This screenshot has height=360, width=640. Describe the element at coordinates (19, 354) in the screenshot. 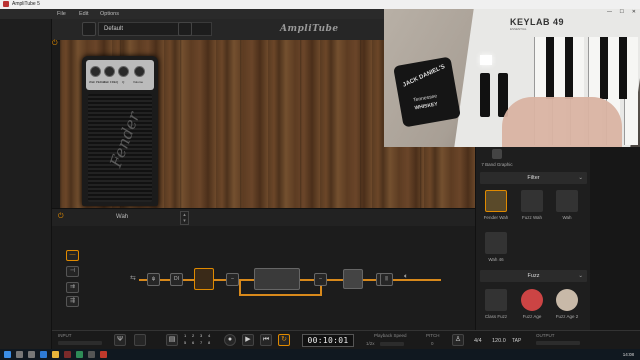

I see `search-icon` at that location.